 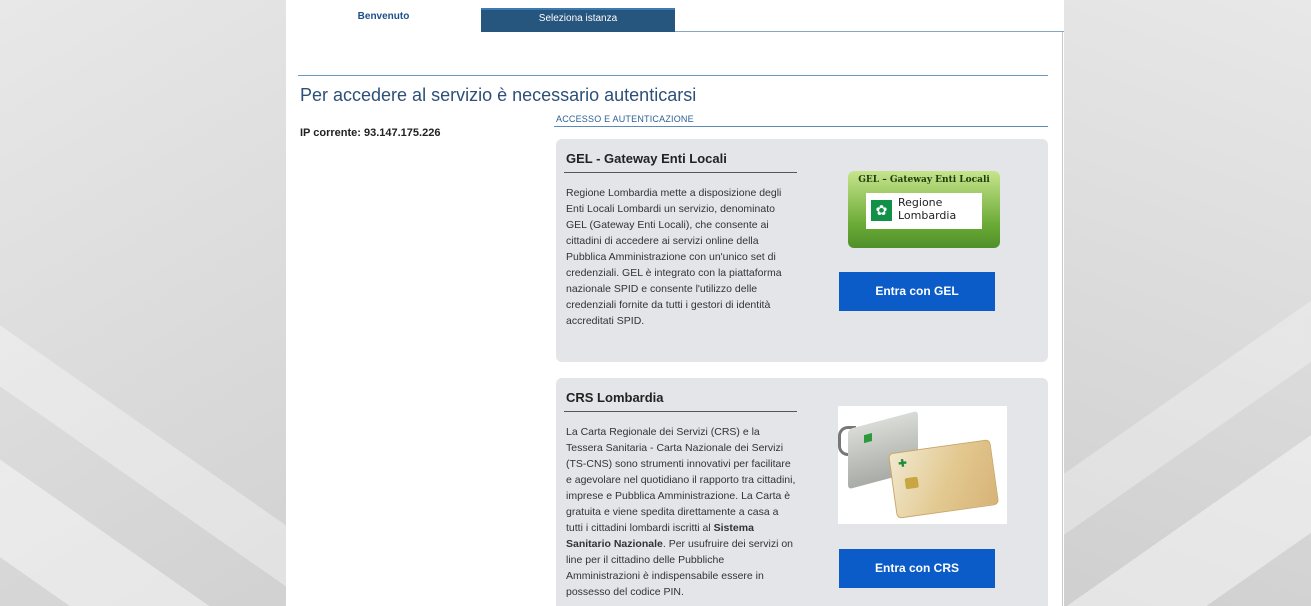 What do you see at coordinates (911, 483) in the screenshot?
I see `card-chip-icon` at bounding box center [911, 483].